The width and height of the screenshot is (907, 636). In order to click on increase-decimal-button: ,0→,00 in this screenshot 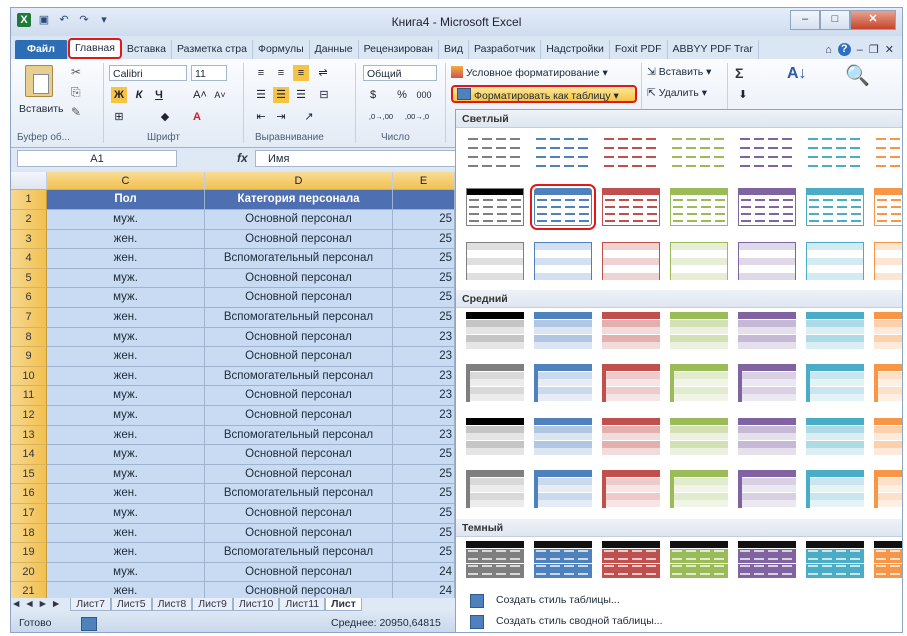, I will do `click(381, 117)`.